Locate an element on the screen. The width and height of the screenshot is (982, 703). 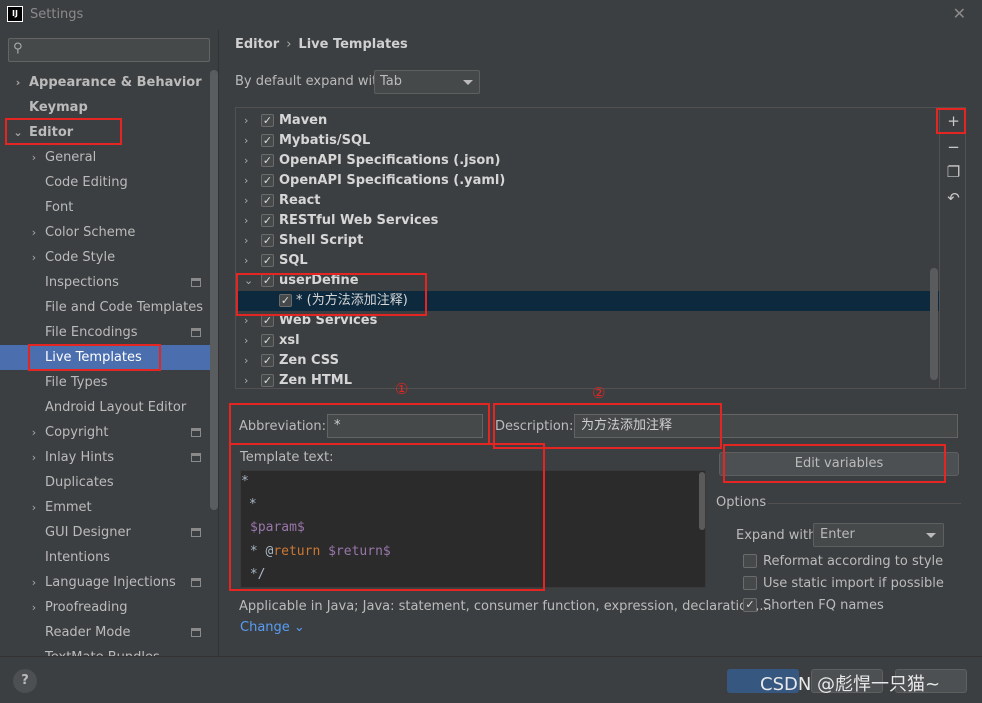
sidebar-item-file-types: File Types is located at coordinates (105, 382).